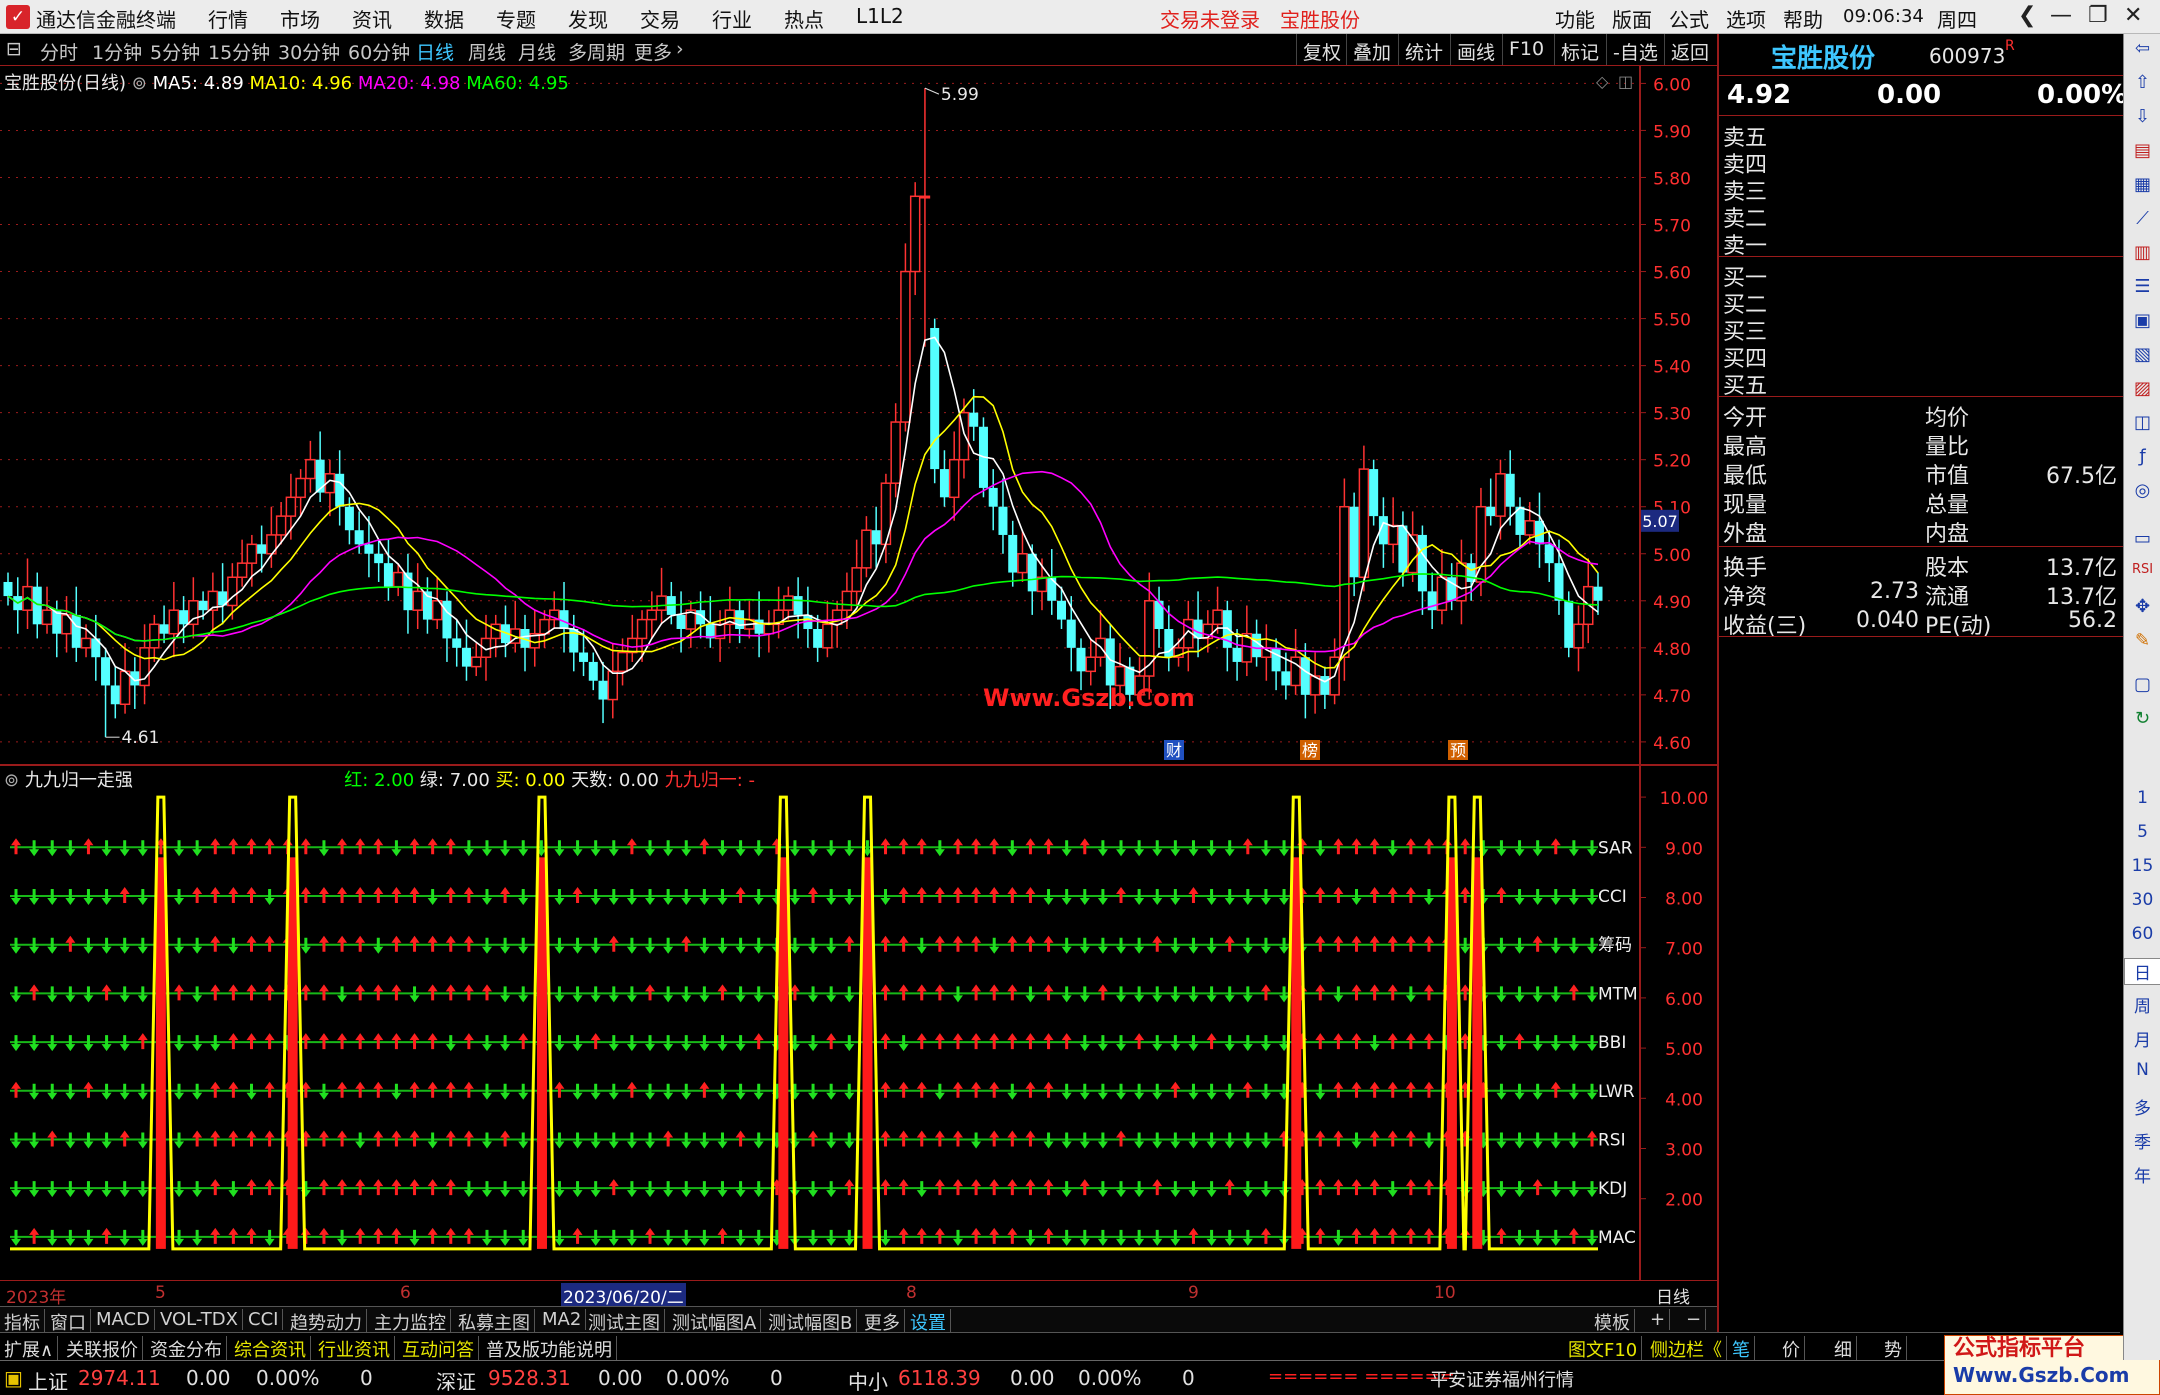 Image resolution: width=2160 pixels, height=1395 pixels. What do you see at coordinates (1632, 18) in the screenshot?
I see `menu-banmian: 版面` at bounding box center [1632, 18].